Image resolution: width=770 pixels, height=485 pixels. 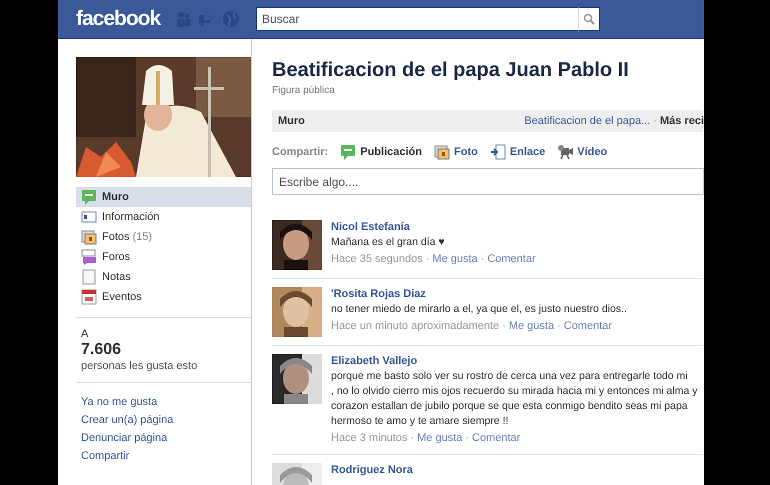 What do you see at coordinates (518, 152) in the screenshot?
I see `share-option: Enlace` at bounding box center [518, 152].